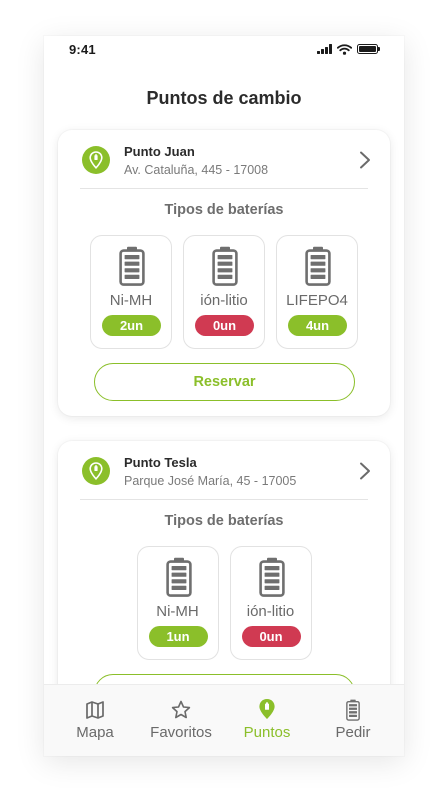 This screenshot has width=448, height=808. I want to click on status-bar: 9:41, so click(224, 49).